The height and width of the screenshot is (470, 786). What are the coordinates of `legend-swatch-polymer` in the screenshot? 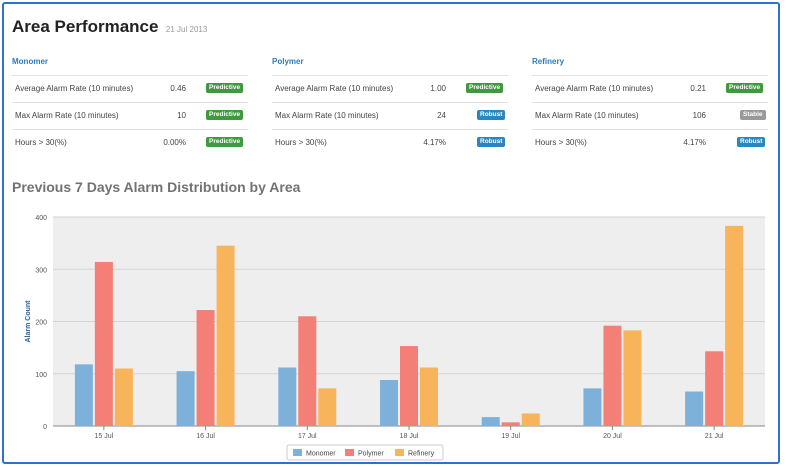 It's located at (349, 452).